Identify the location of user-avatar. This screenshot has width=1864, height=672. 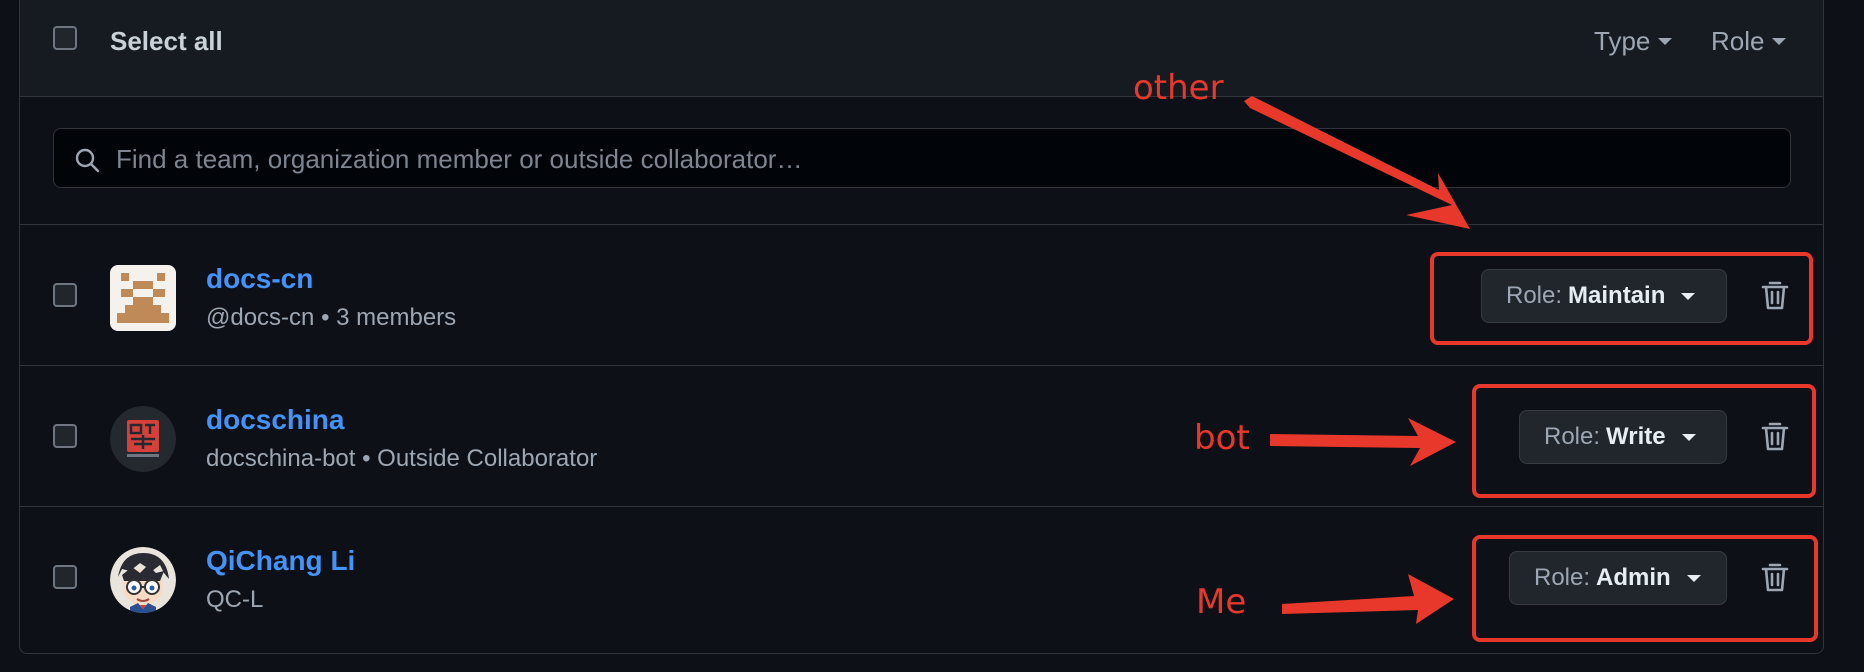
(143, 580).